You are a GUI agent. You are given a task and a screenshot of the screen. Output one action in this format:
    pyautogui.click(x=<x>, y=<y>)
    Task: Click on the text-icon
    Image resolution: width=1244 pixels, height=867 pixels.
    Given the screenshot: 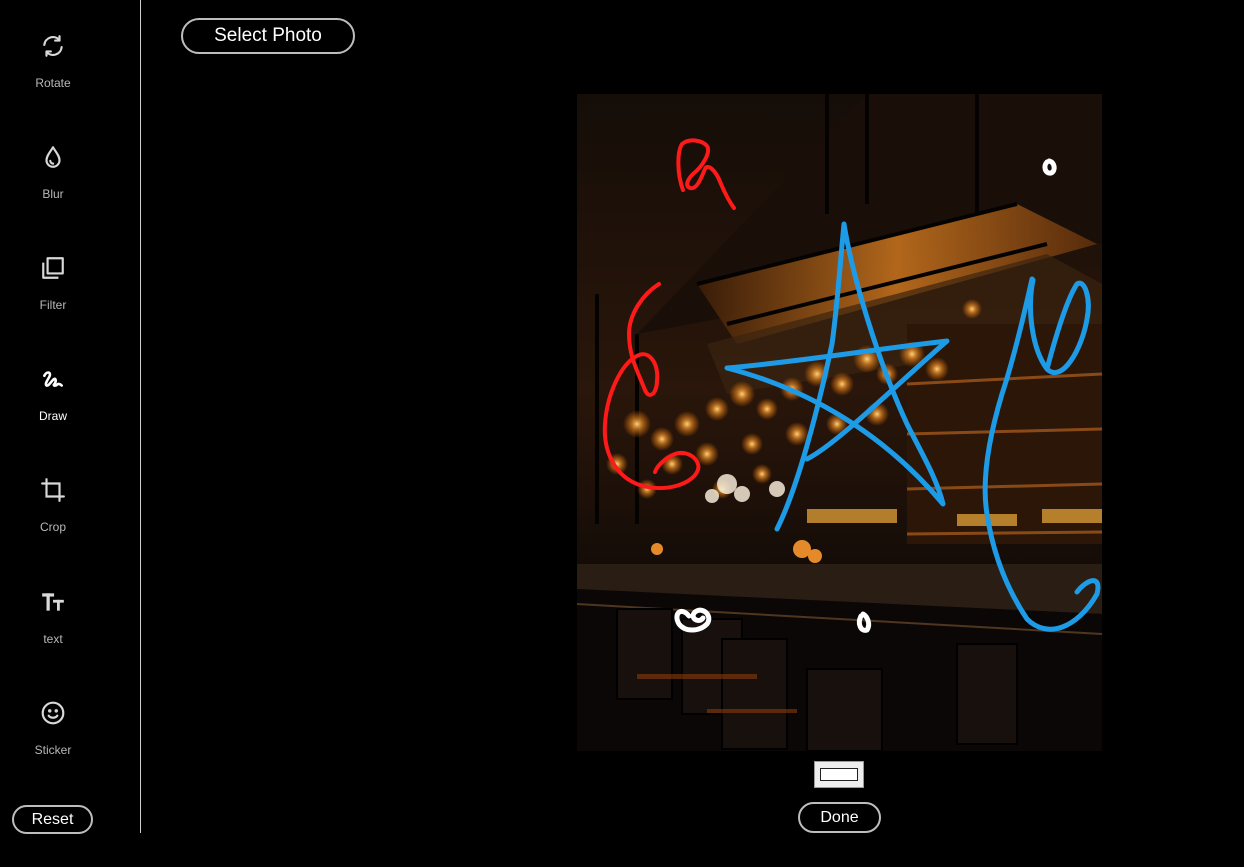 What is the action you would take?
    pyautogui.click(x=53, y=602)
    